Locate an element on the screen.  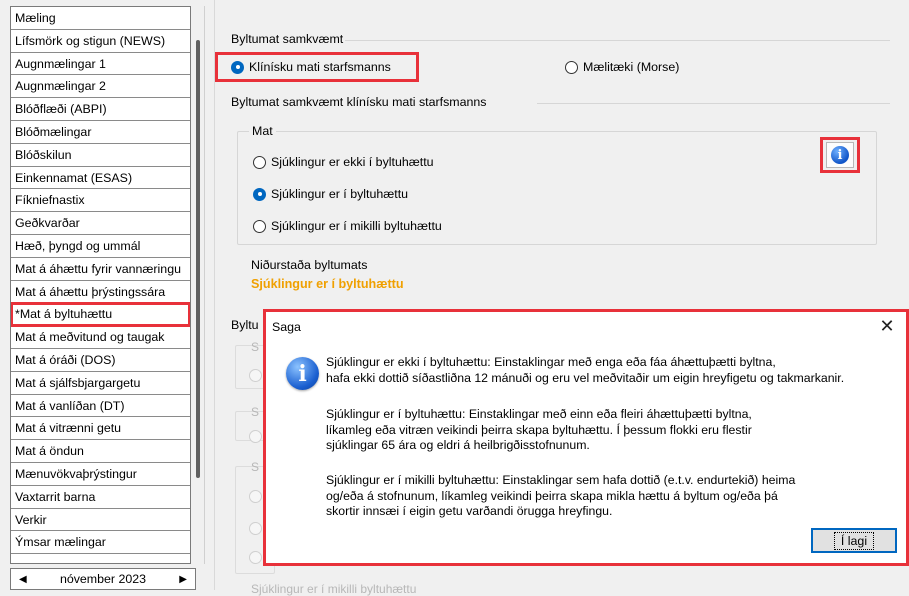
info-button: i is located at coordinates (840, 155).